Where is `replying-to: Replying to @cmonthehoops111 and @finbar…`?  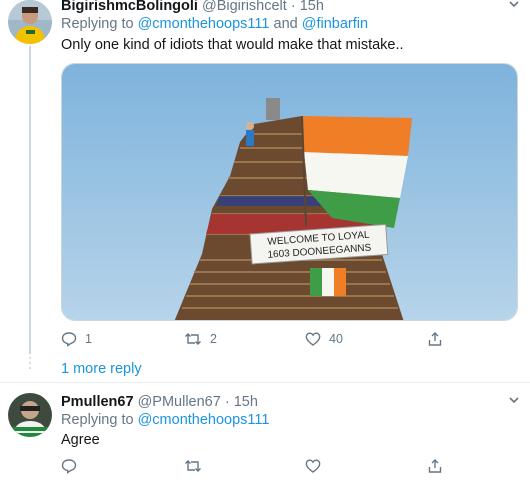
replying-to: Replying to @cmonthehoops111 and @finbar… is located at coordinates (214, 24).